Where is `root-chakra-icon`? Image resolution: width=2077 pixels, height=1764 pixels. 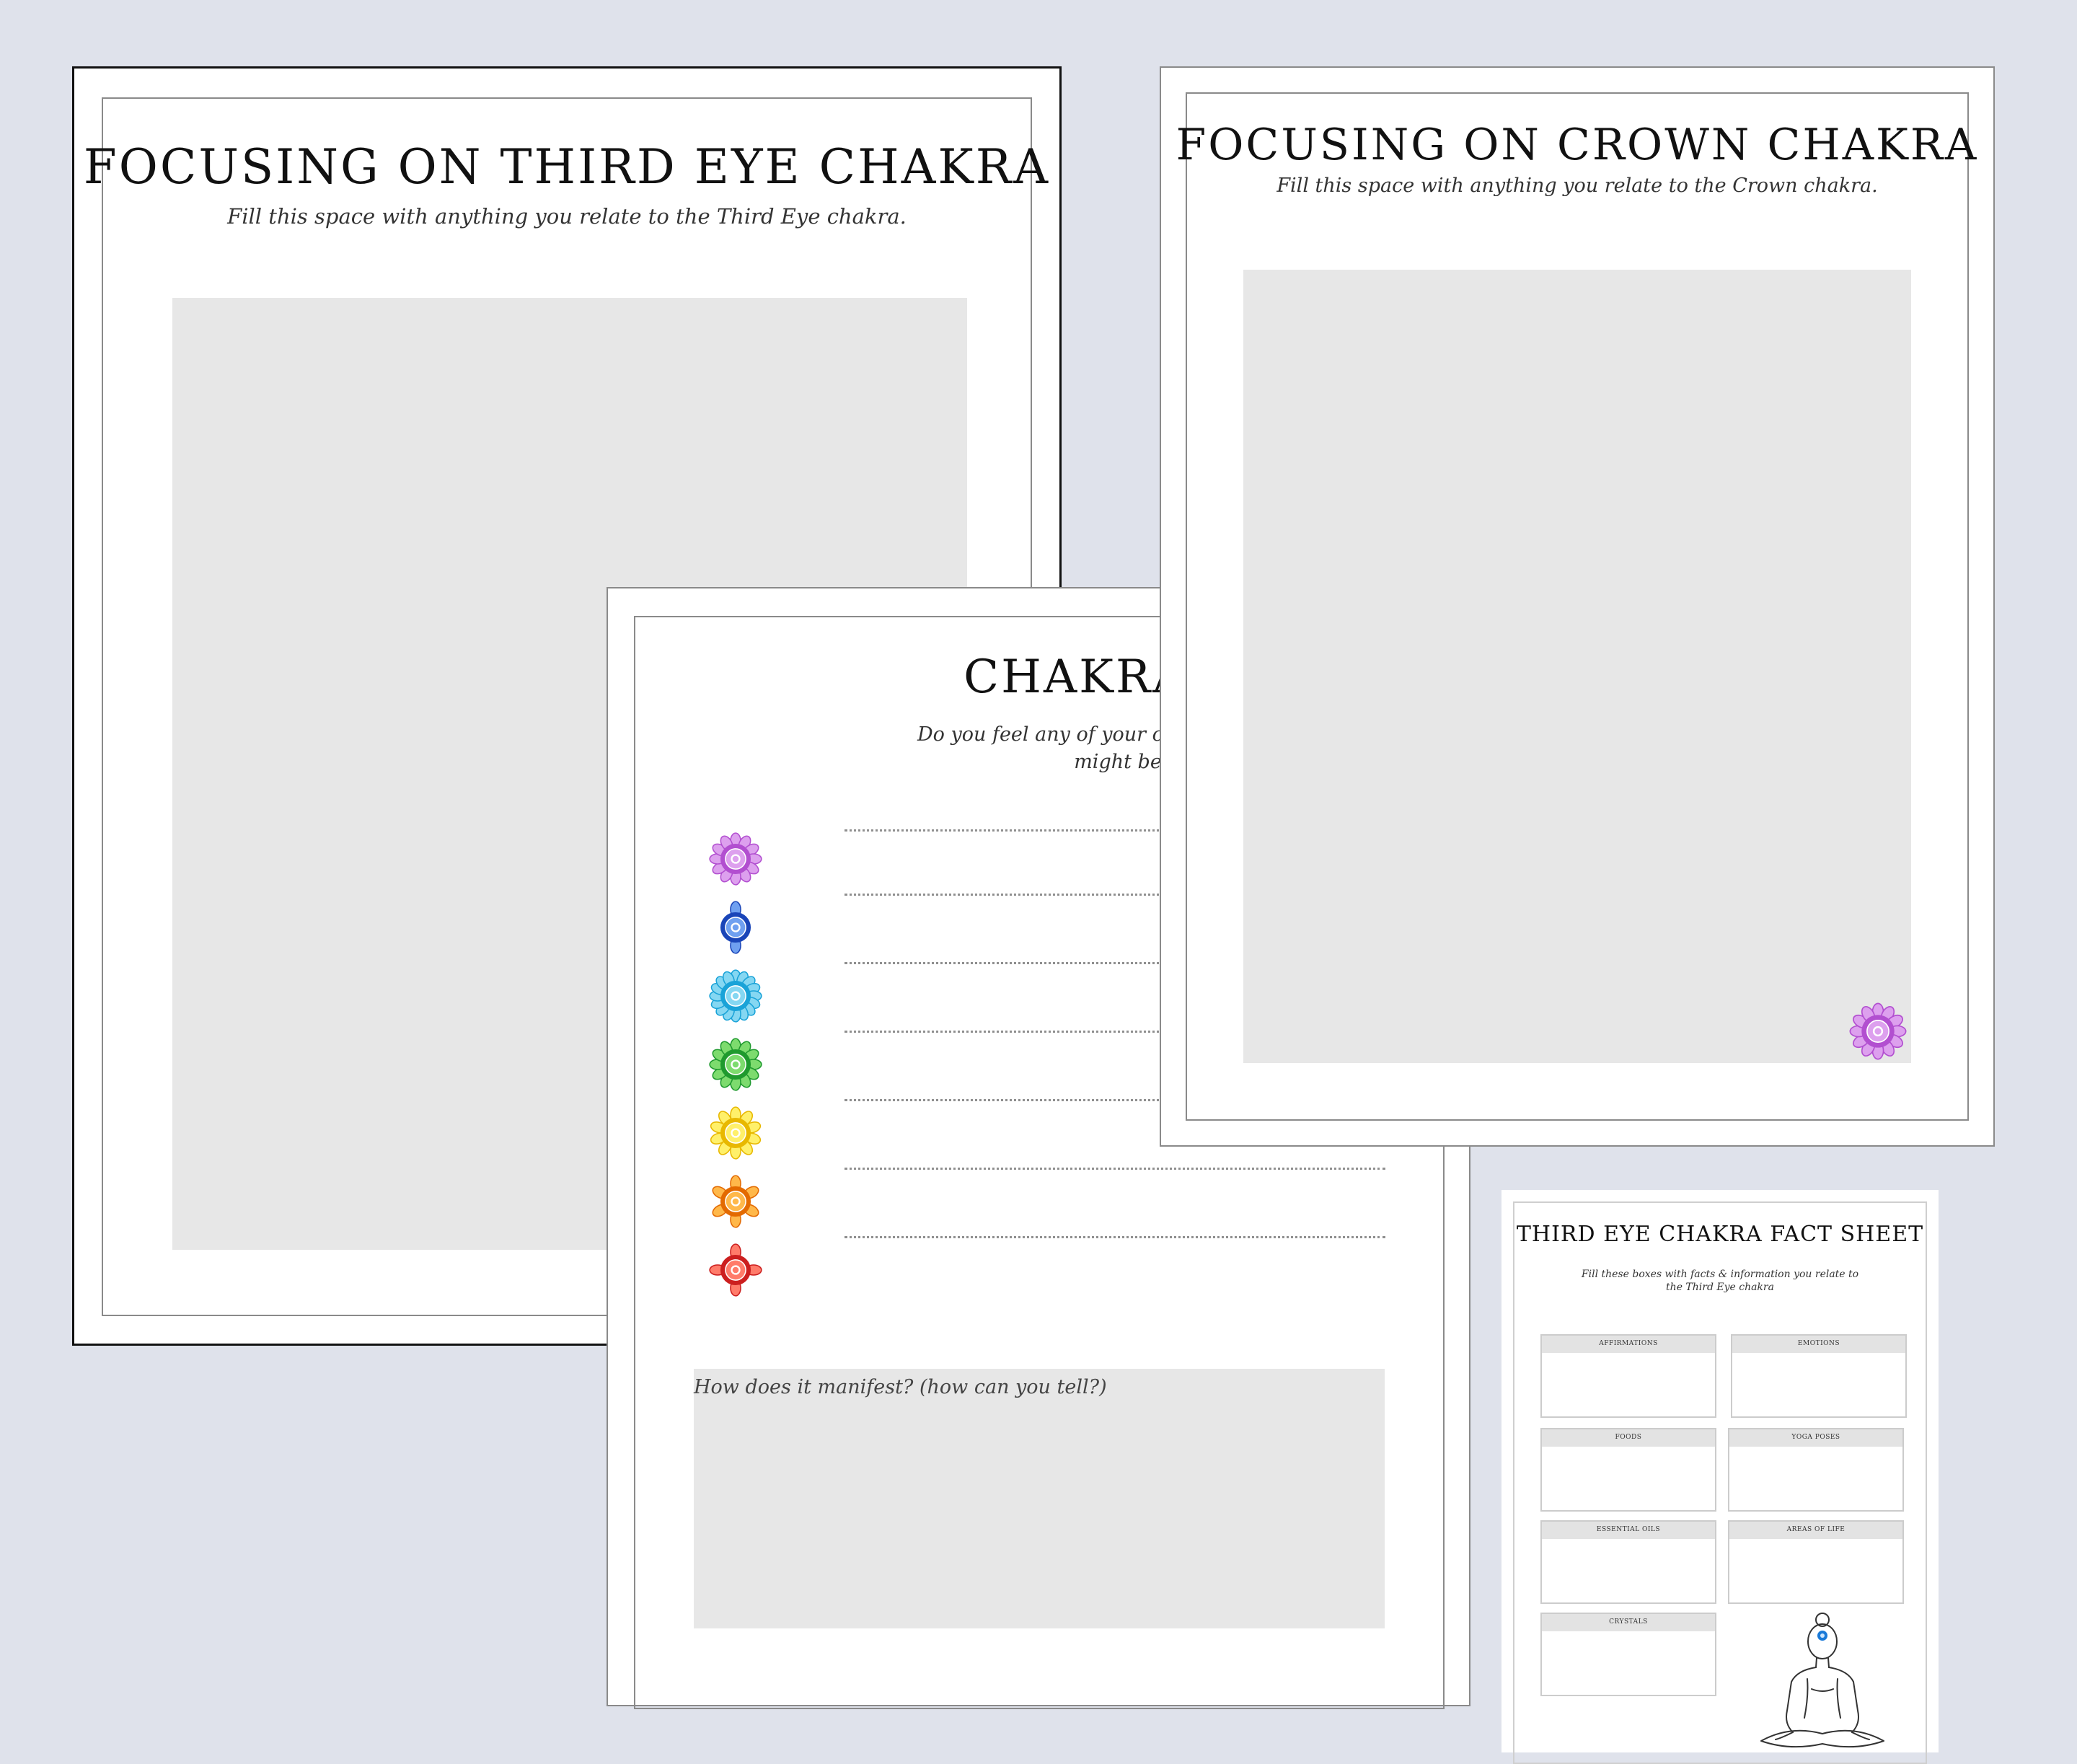
root-chakra-icon is located at coordinates (736, 1270).